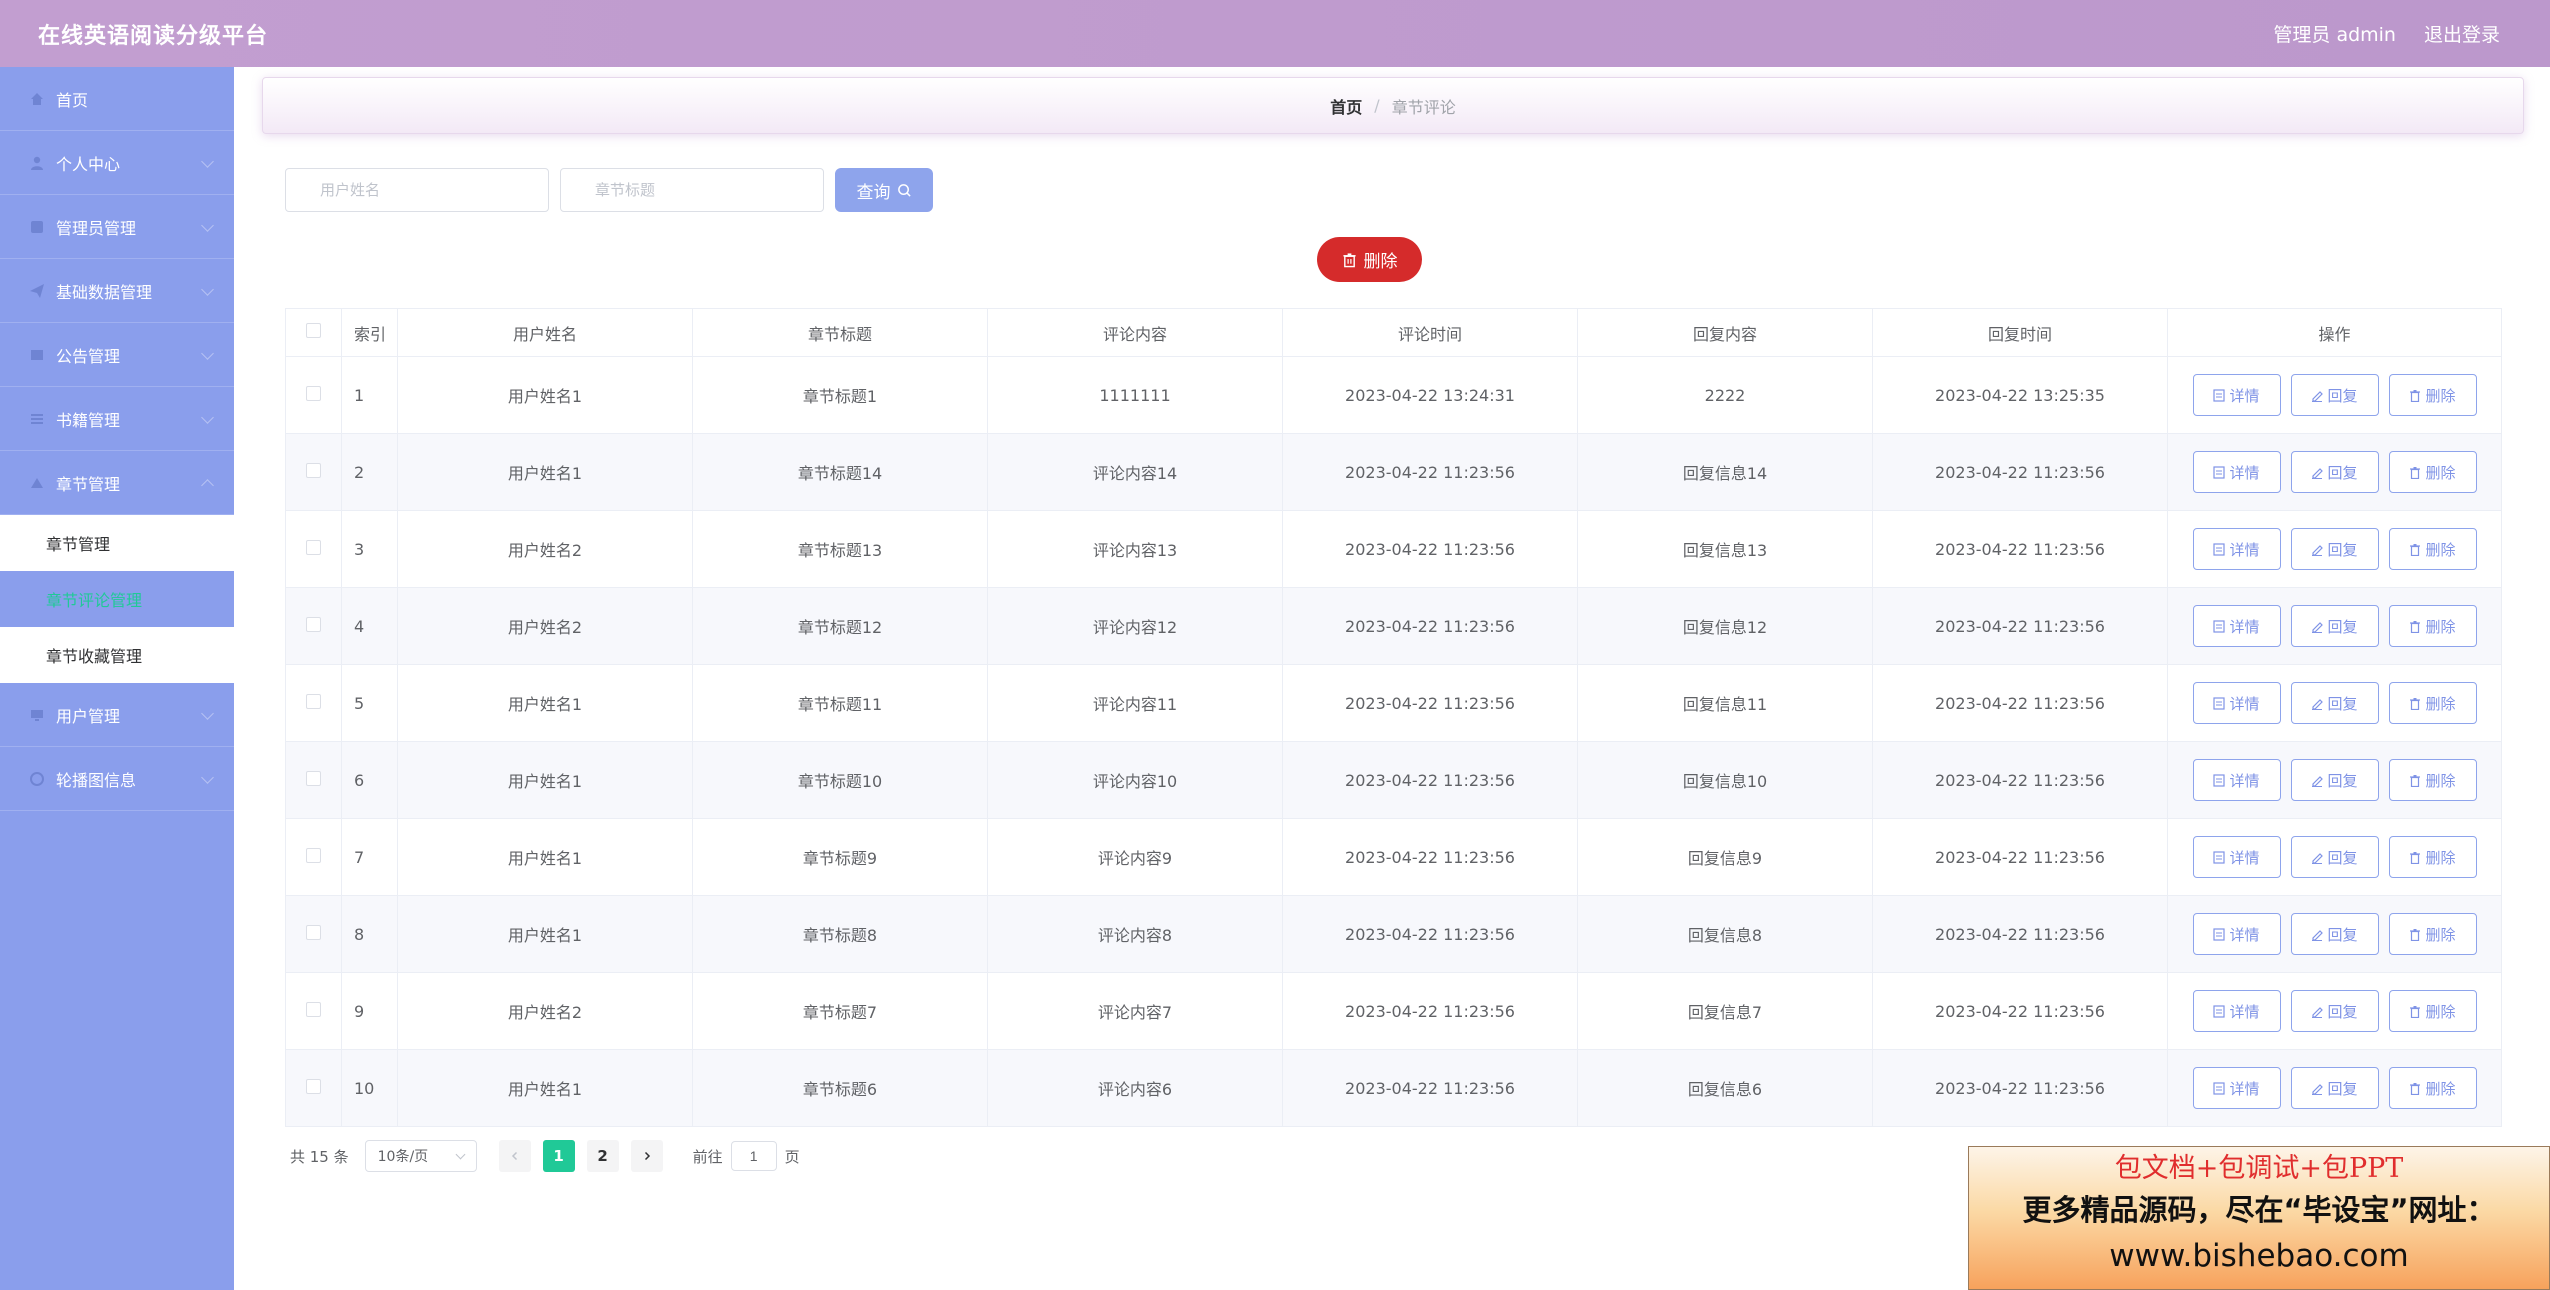 This screenshot has height=1290, width=2550. Describe the element at coordinates (2259, 1256) in the screenshot. I see `ad-line-3: www.bishebao.com` at that location.